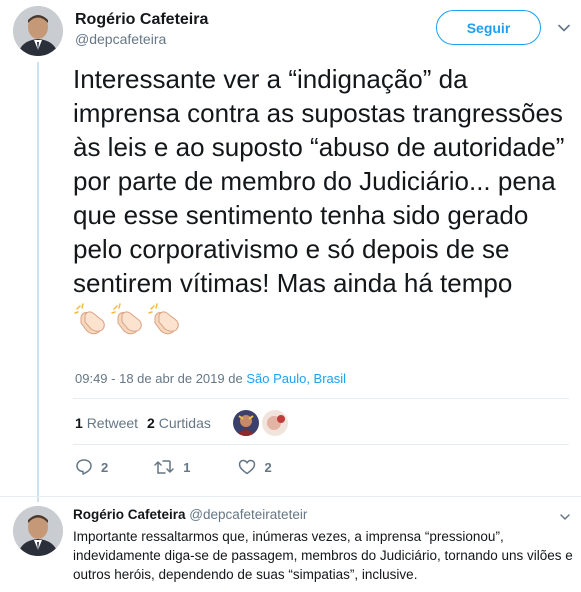 This screenshot has width=581, height=592. What do you see at coordinates (159, 378) in the screenshot?
I see `tweet-timestamp: 09:49 - 18 de abr de 2019 de` at bounding box center [159, 378].